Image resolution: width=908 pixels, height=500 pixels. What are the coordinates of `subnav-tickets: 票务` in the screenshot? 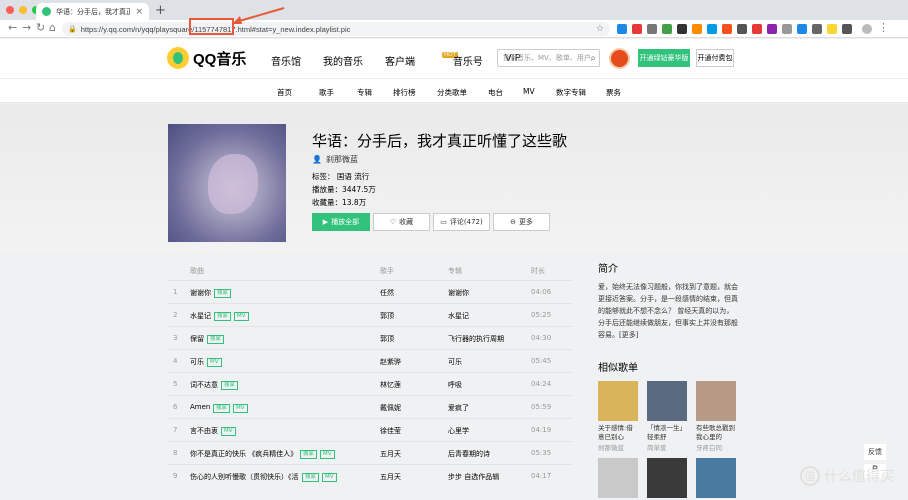 It's located at (621, 92).